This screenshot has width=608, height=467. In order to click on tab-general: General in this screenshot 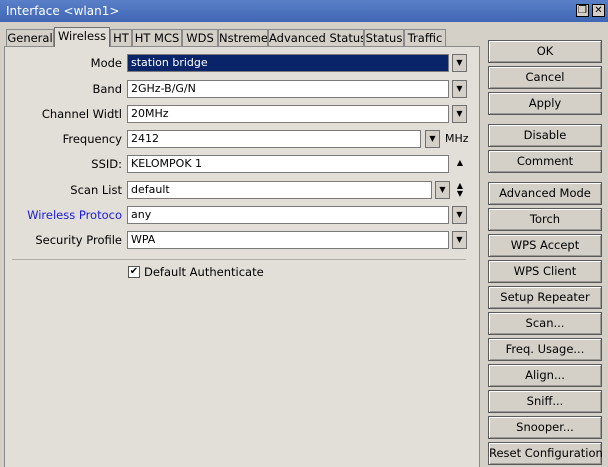, I will do `click(30, 37)`.